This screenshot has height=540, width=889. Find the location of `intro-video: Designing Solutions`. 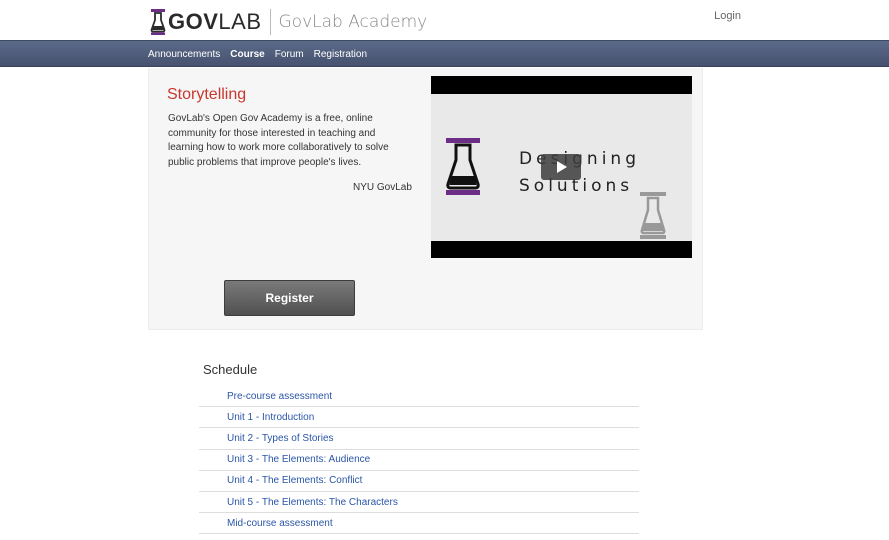

intro-video: Designing Solutions is located at coordinates (561, 167).